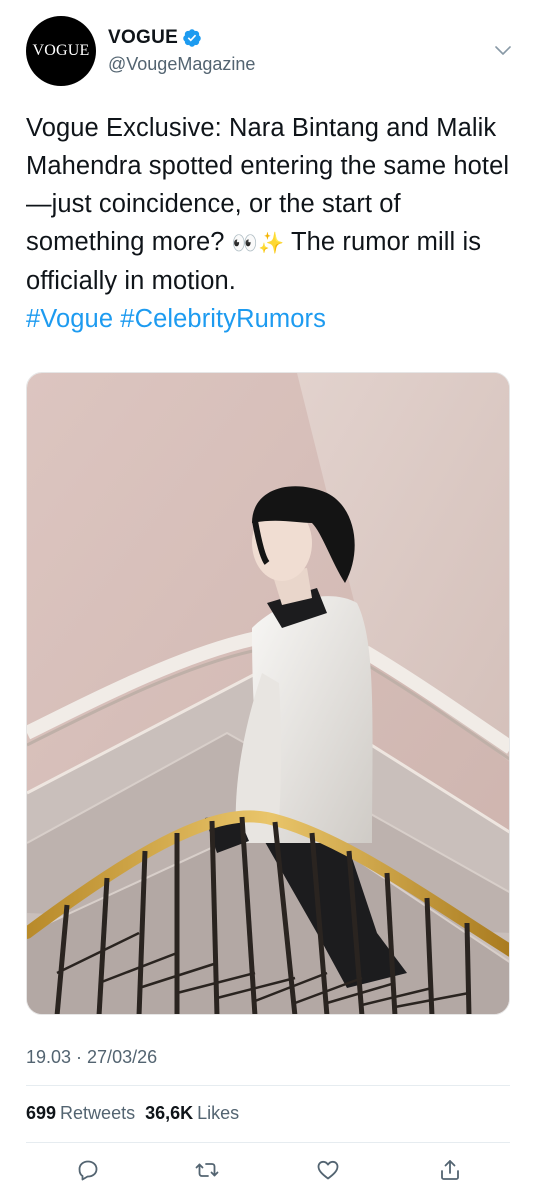 The width and height of the screenshot is (536, 1200). Describe the element at coordinates (88, 1170) in the screenshot. I see `reply-icon` at that location.